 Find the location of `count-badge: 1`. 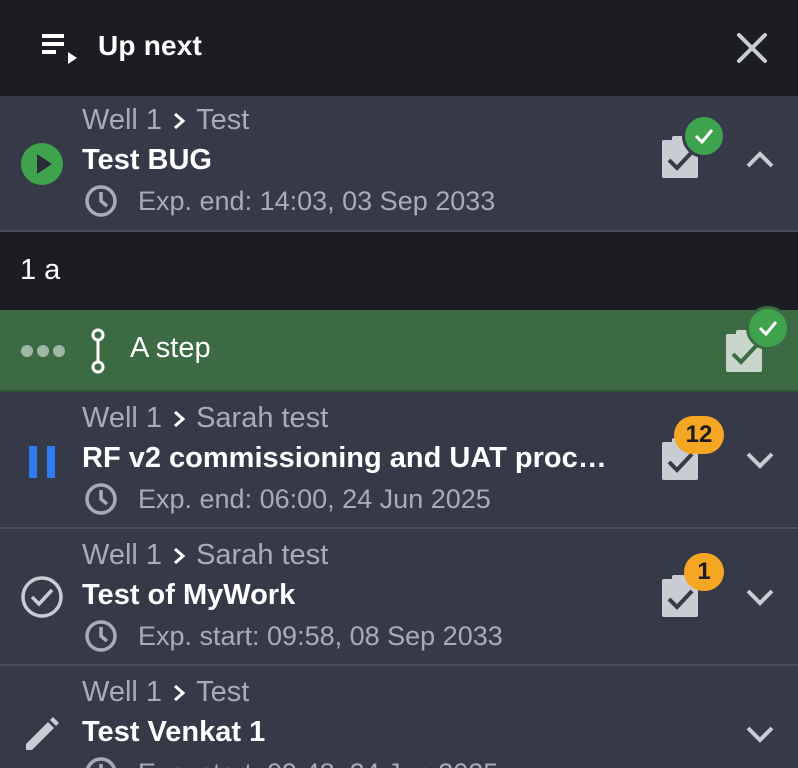

count-badge: 1 is located at coordinates (704, 572).